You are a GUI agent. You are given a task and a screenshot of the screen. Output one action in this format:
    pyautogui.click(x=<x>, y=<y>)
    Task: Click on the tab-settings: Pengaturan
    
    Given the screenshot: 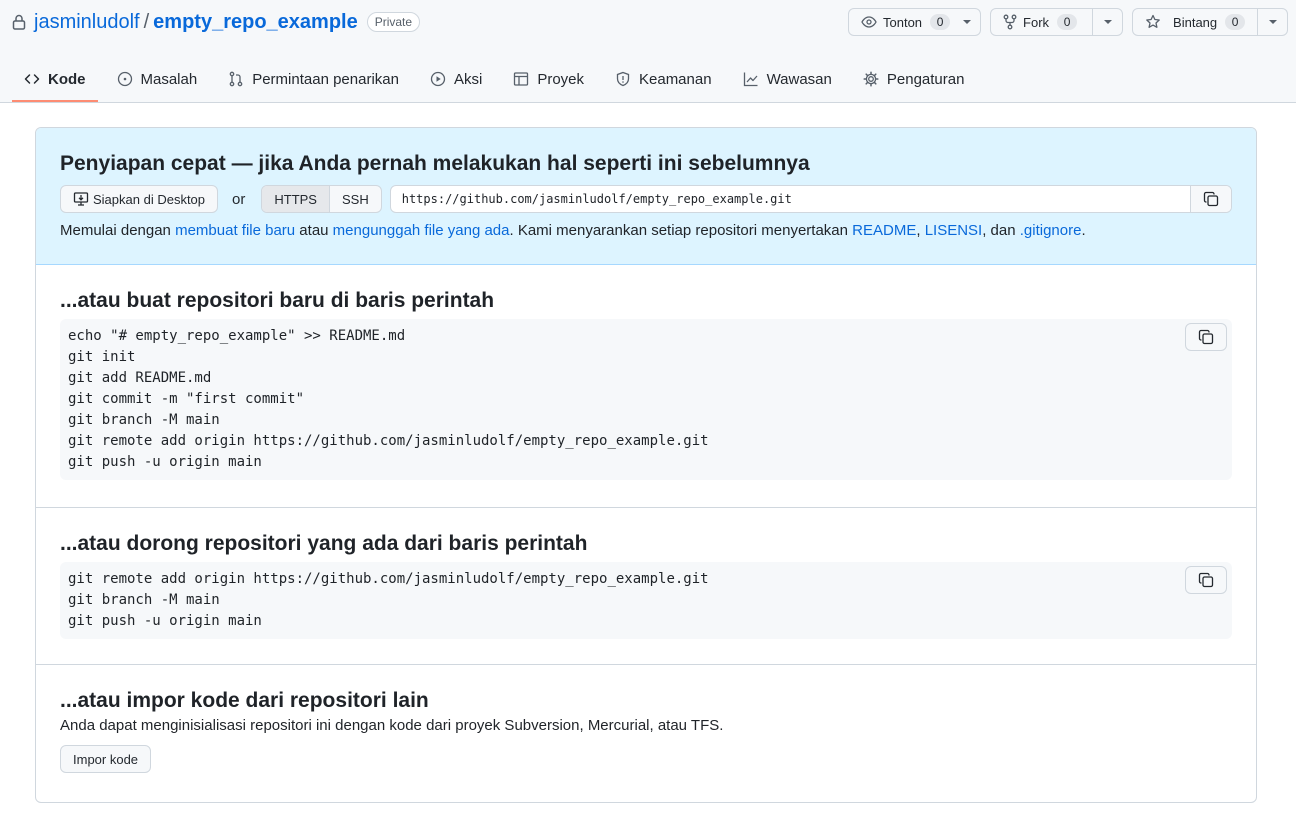 What is the action you would take?
    pyautogui.click(x=914, y=79)
    